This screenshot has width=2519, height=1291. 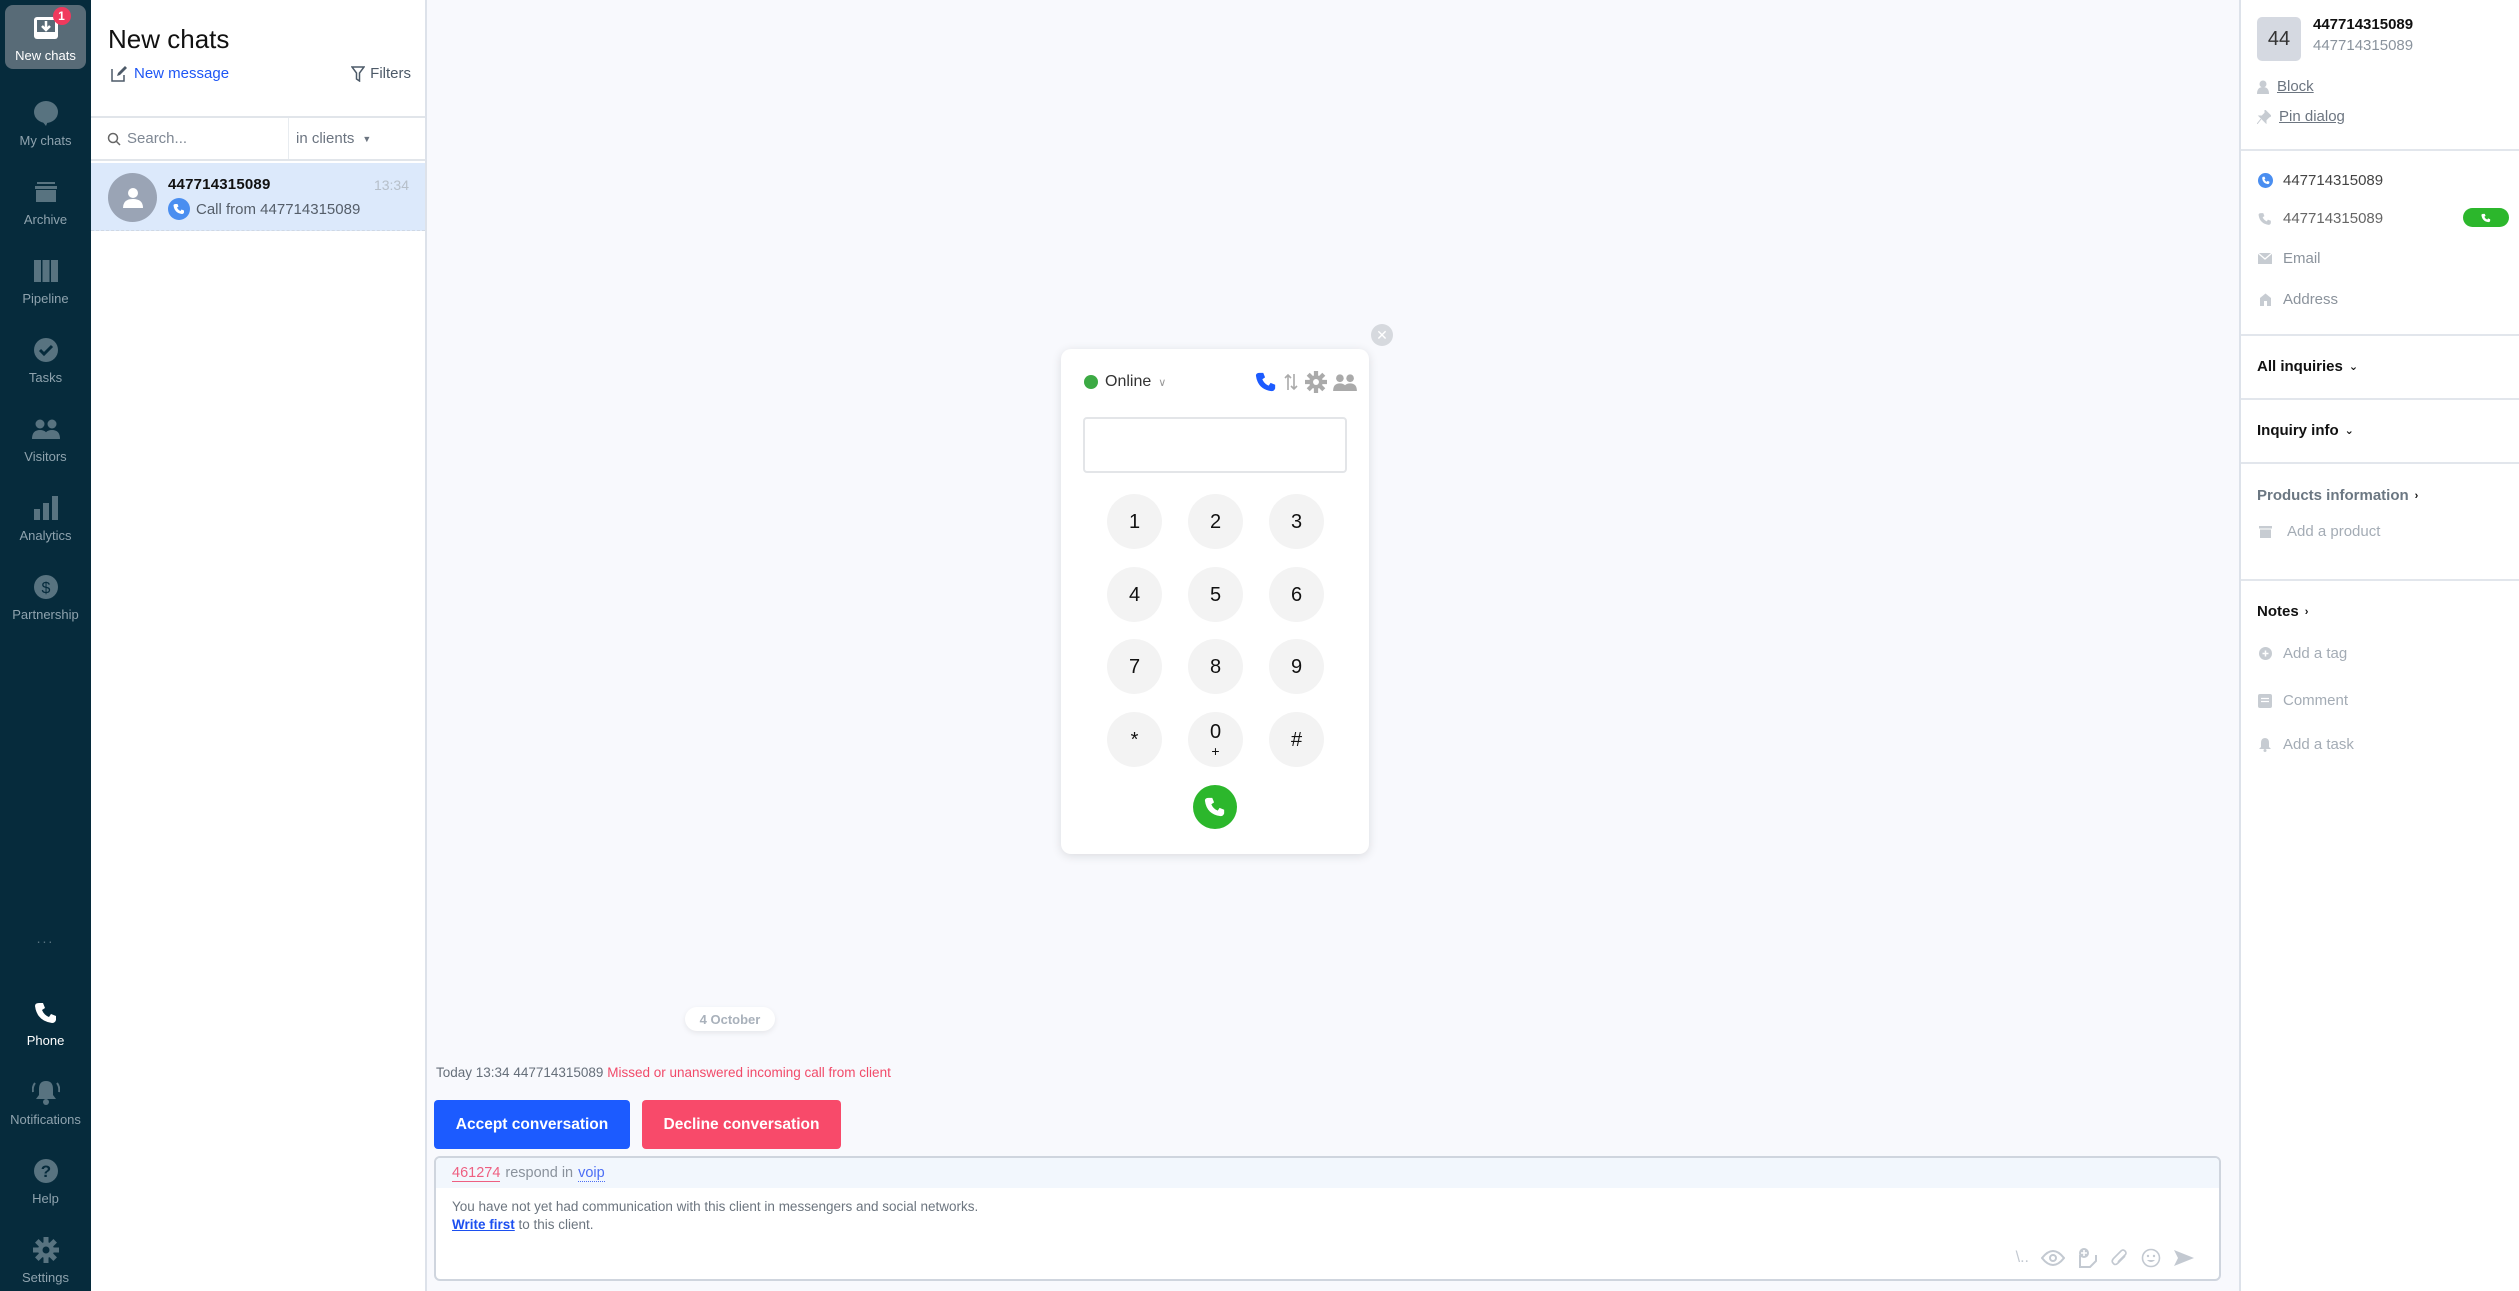 What do you see at coordinates (1215, 445) in the screenshot?
I see `dial-number-input` at bounding box center [1215, 445].